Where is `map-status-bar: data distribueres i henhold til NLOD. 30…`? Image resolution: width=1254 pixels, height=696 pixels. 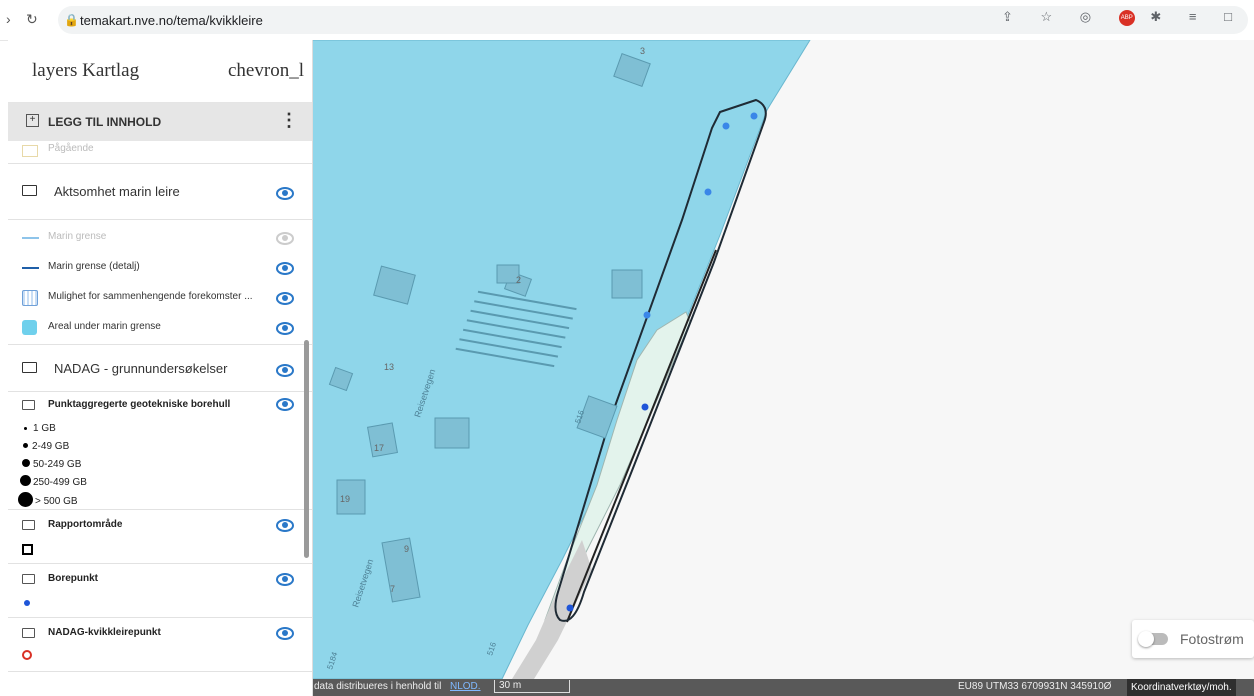 map-status-bar: data distribueres i henhold til NLOD. 30… is located at coordinates (783, 687).